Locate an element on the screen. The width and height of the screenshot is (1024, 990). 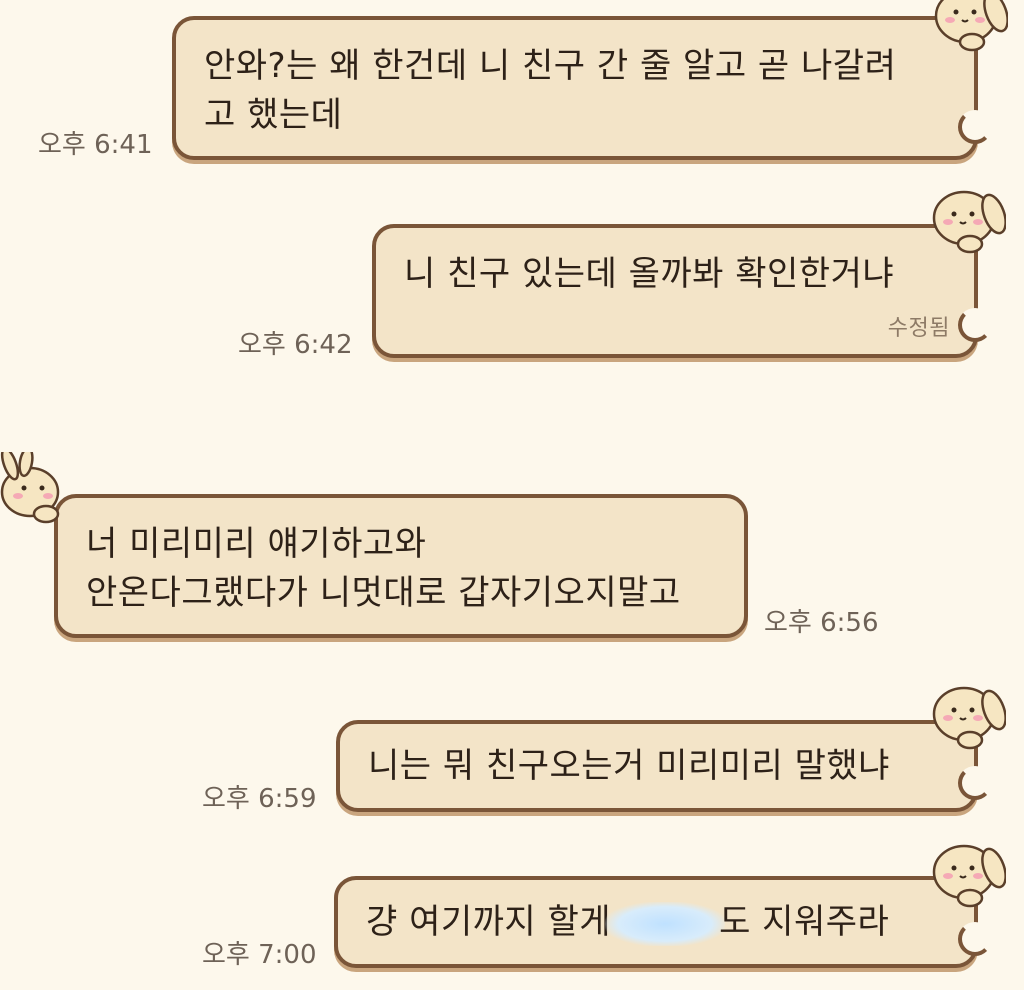
bunny-peek-left-icon is located at coordinates (30, 488).